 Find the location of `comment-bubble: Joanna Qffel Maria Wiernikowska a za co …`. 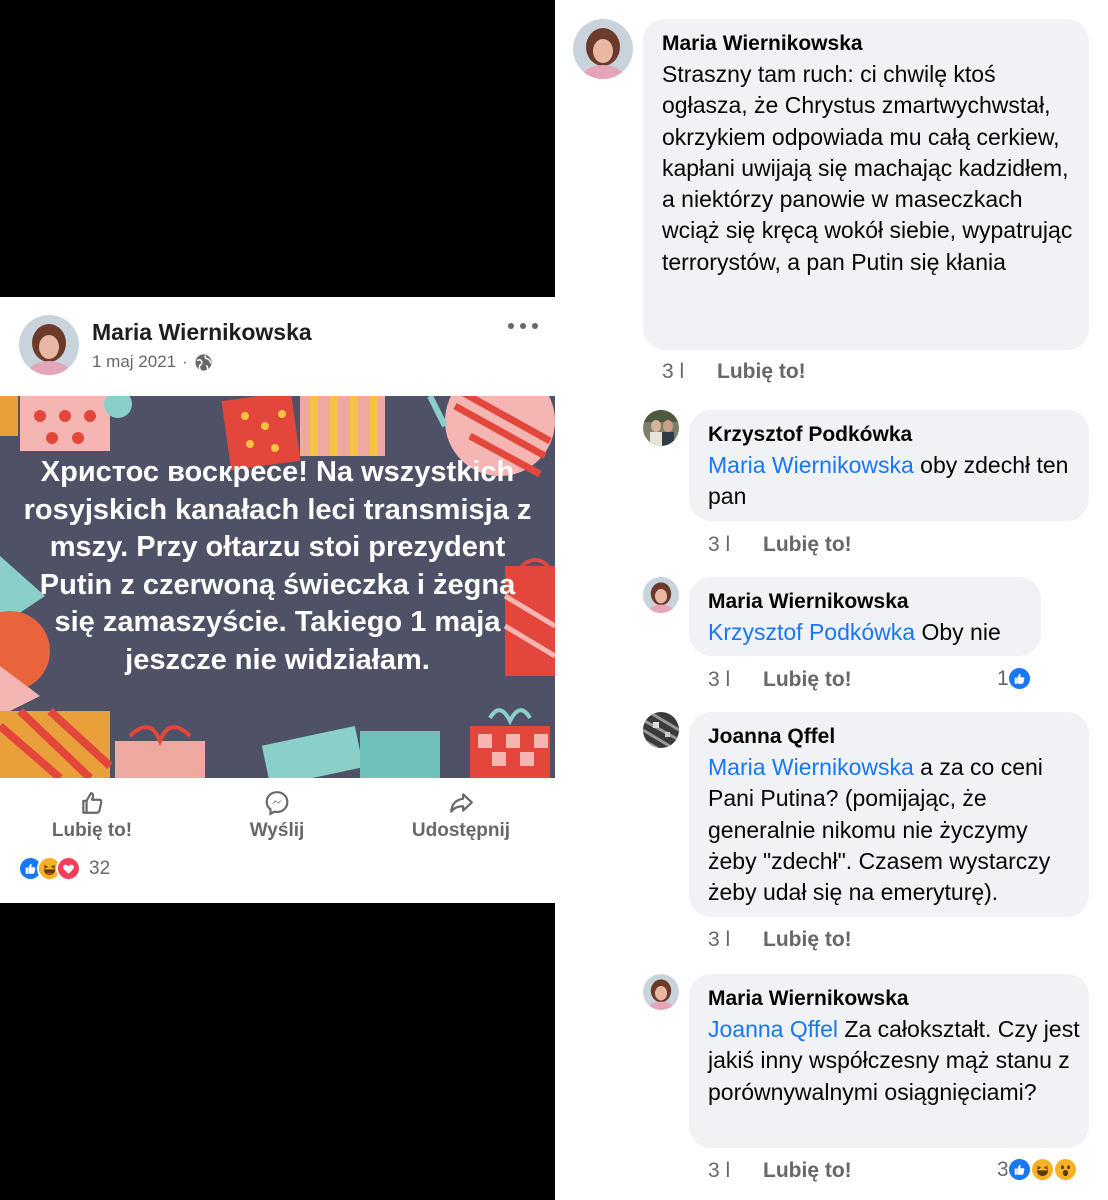

comment-bubble: Joanna Qffel Maria Wiernikowska a za co … is located at coordinates (889, 814).